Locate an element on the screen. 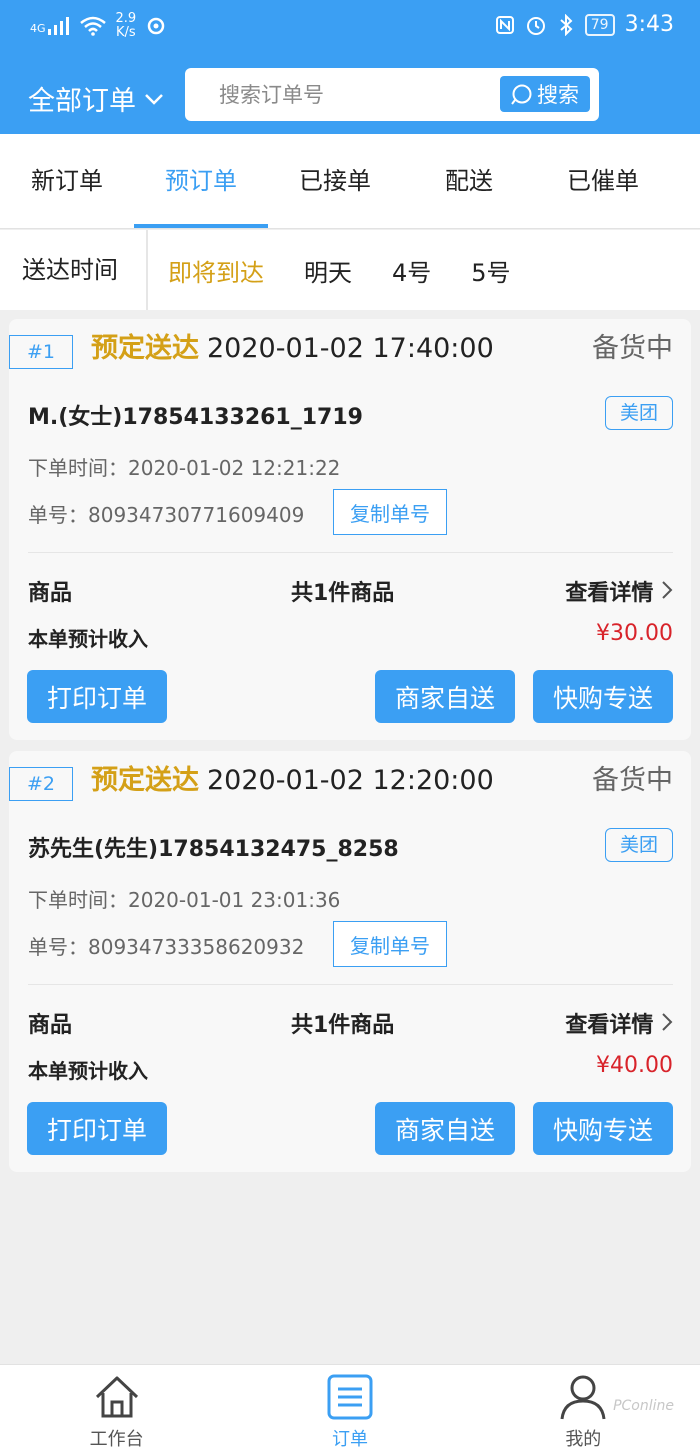 This screenshot has height=1455, width=700. order-time: 下单时间：2020-01-02 12:21:22 is located at coordinates (184, 468).